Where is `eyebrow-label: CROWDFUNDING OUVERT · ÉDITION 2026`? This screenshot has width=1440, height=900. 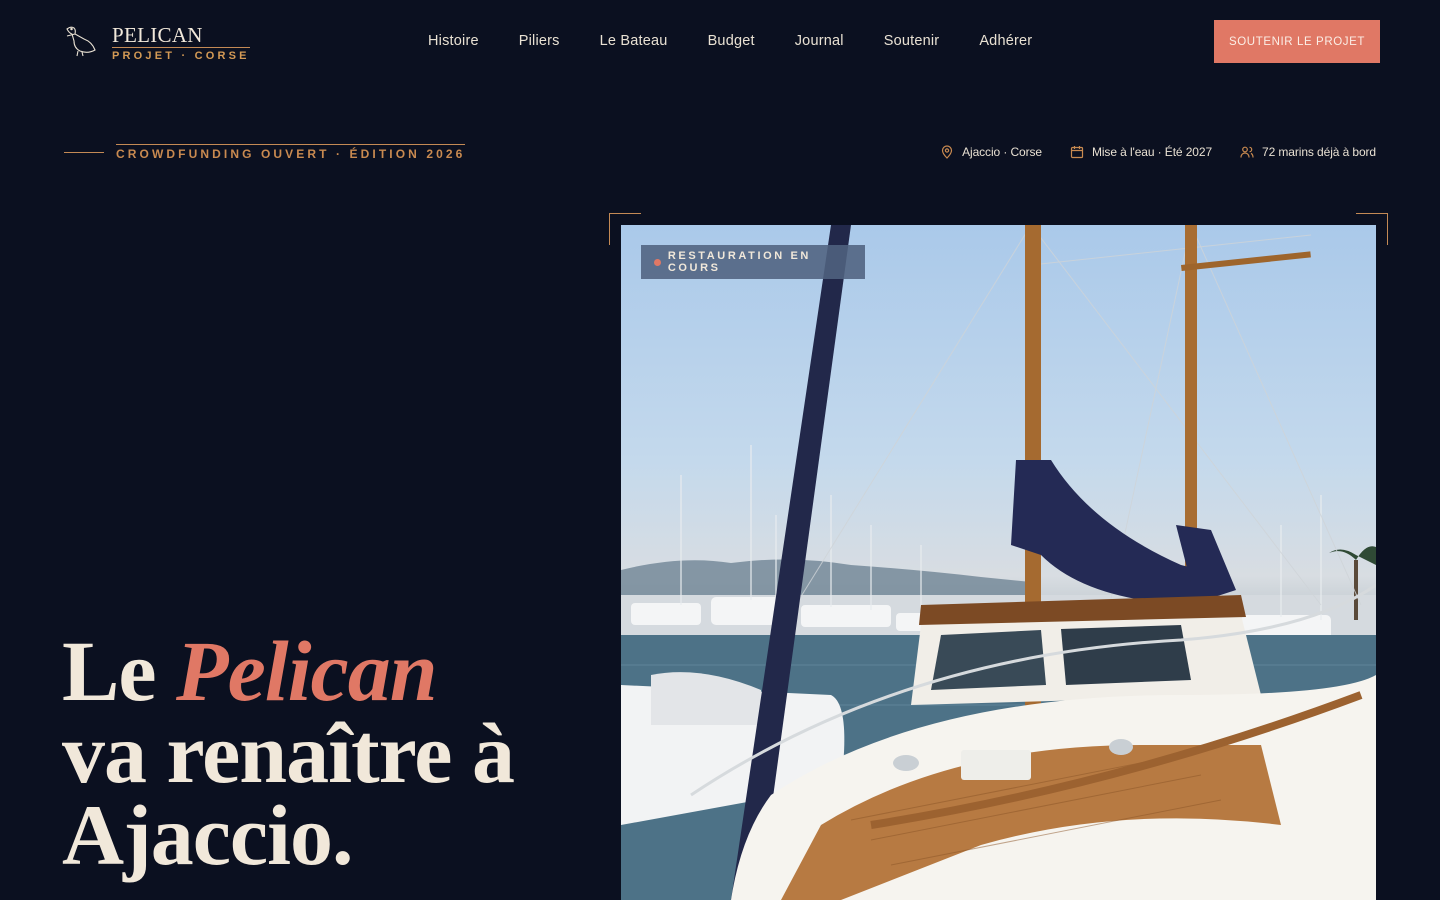 eyebrow-label: CROWDFUNDING OUVERT · ÉDITION 2026 is located at coordinates (291, 152).